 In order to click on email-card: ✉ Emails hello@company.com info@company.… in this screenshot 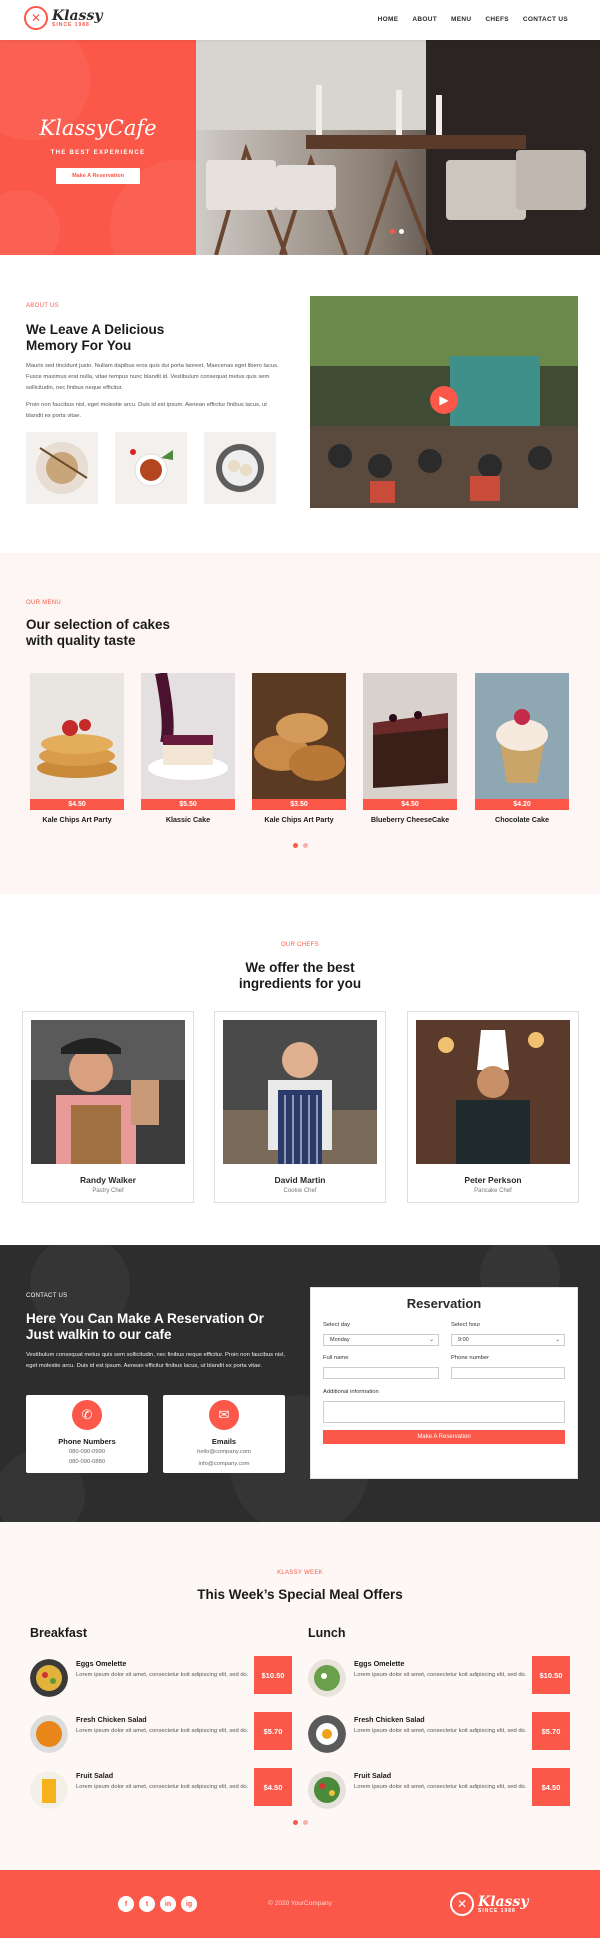, I will do `click(224, 1434)`.